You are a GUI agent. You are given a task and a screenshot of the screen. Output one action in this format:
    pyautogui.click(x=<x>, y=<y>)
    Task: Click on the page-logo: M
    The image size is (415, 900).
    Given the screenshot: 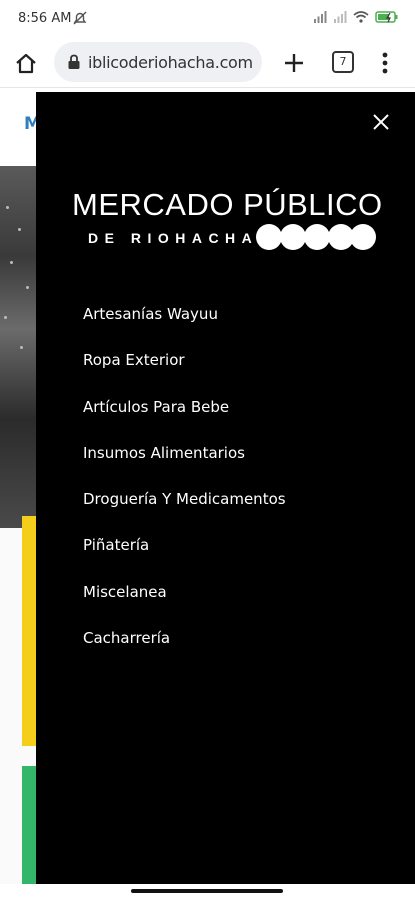 What is the action you would take?
    pyautogui.click(x=30, y=124)
    